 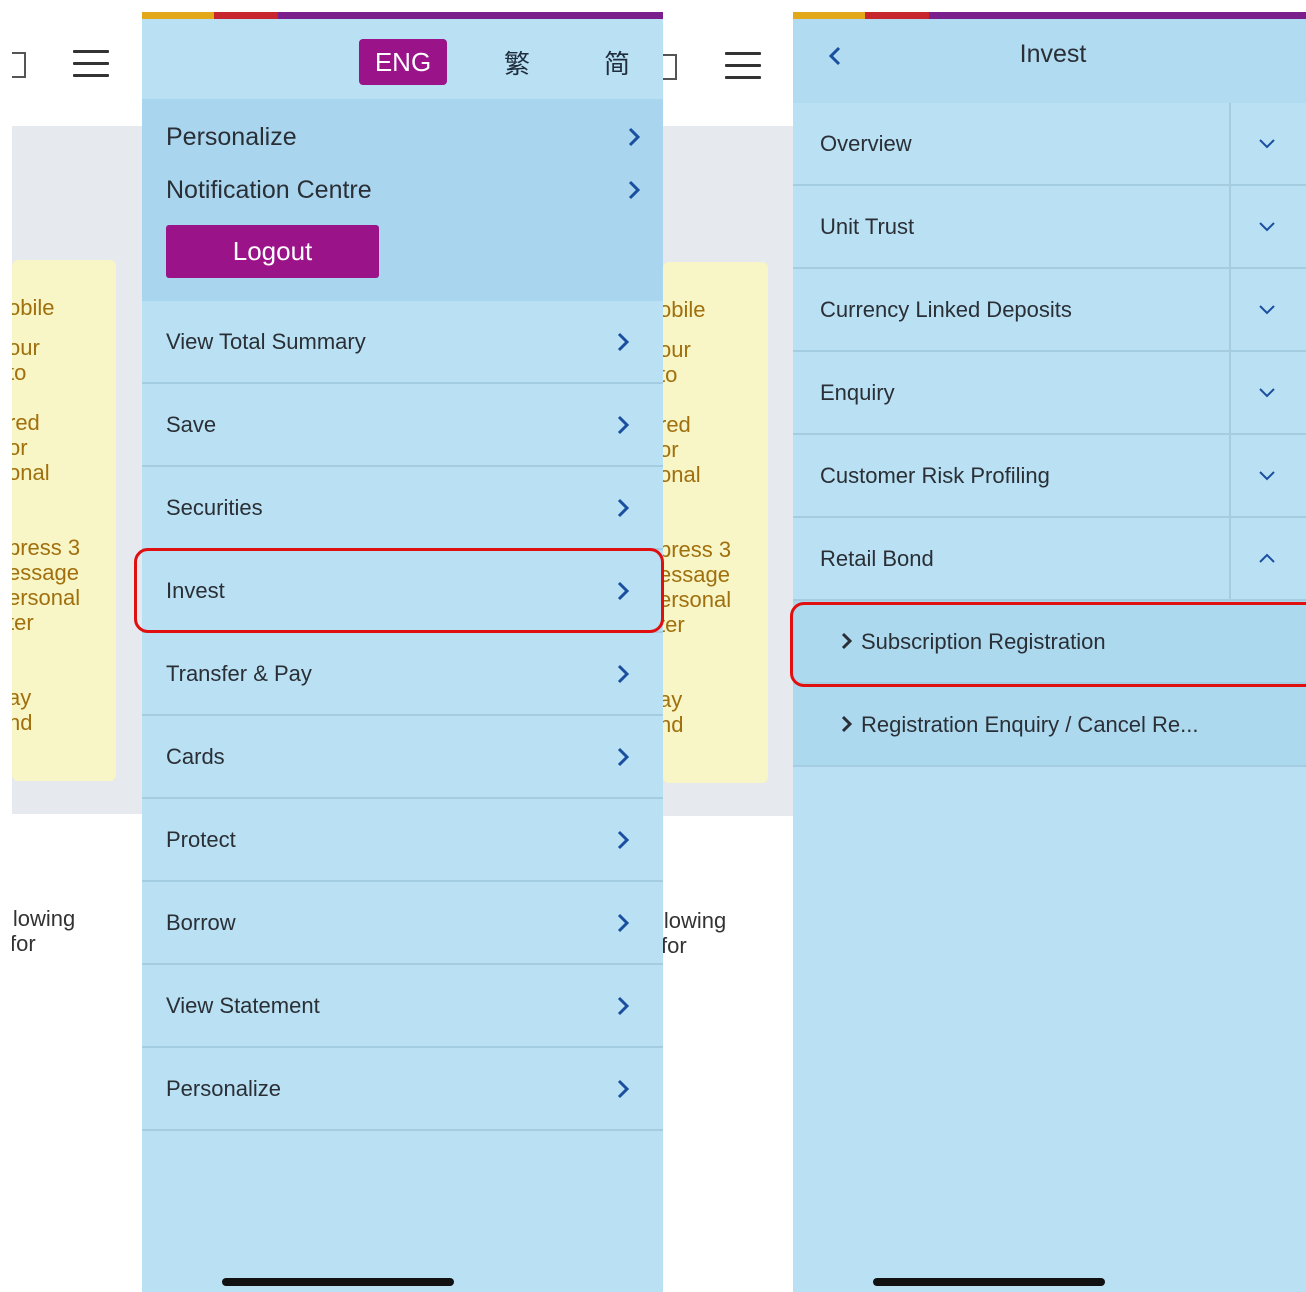 What do you see at coordinates (402, 508) in the screenshot?
I see `menu-item-securities: Securities` at bounding box center [402, 508].